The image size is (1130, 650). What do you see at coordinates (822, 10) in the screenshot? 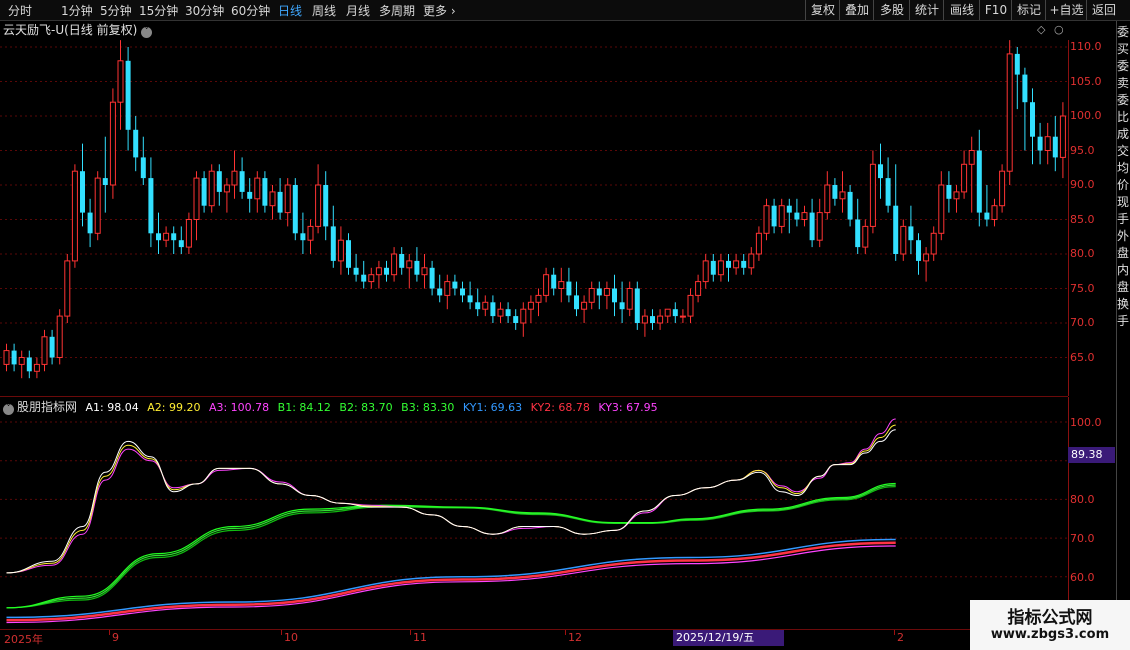
I see `fuquan-button: 复权` at bounding box center [822, 10].